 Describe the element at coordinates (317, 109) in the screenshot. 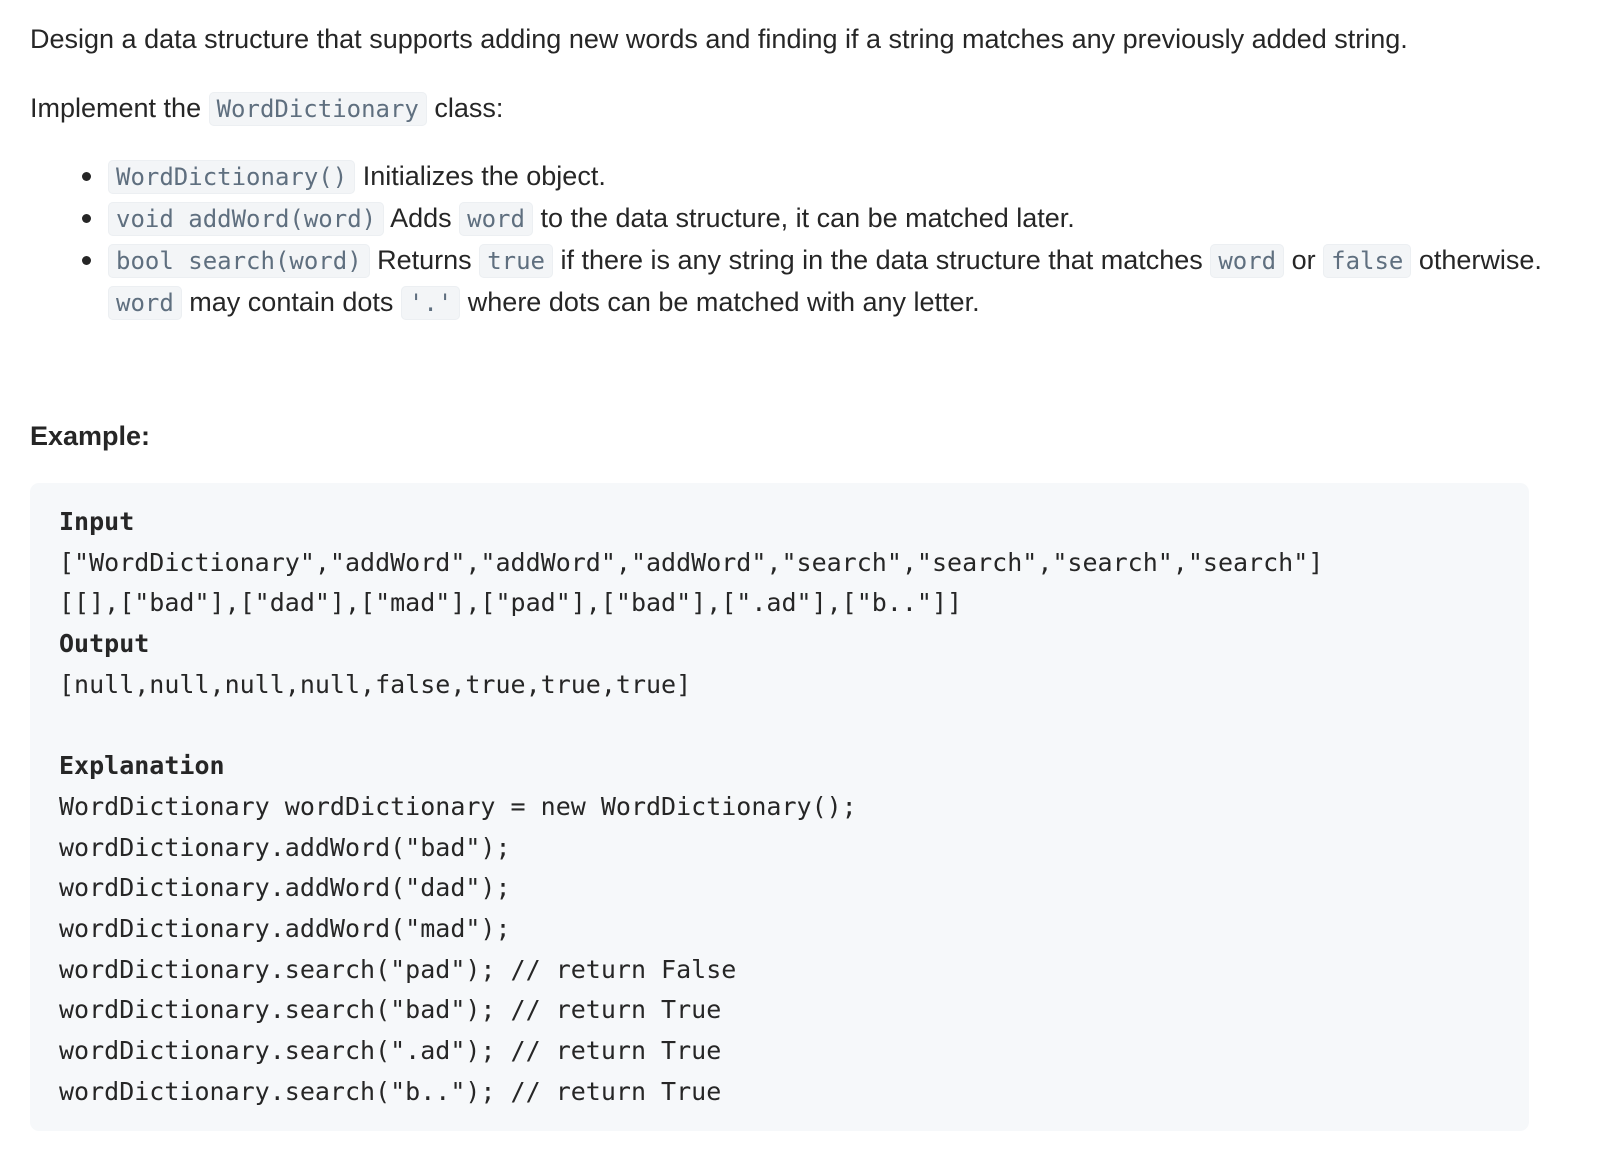

I see `class-name-code: WordDictionary` at that location.